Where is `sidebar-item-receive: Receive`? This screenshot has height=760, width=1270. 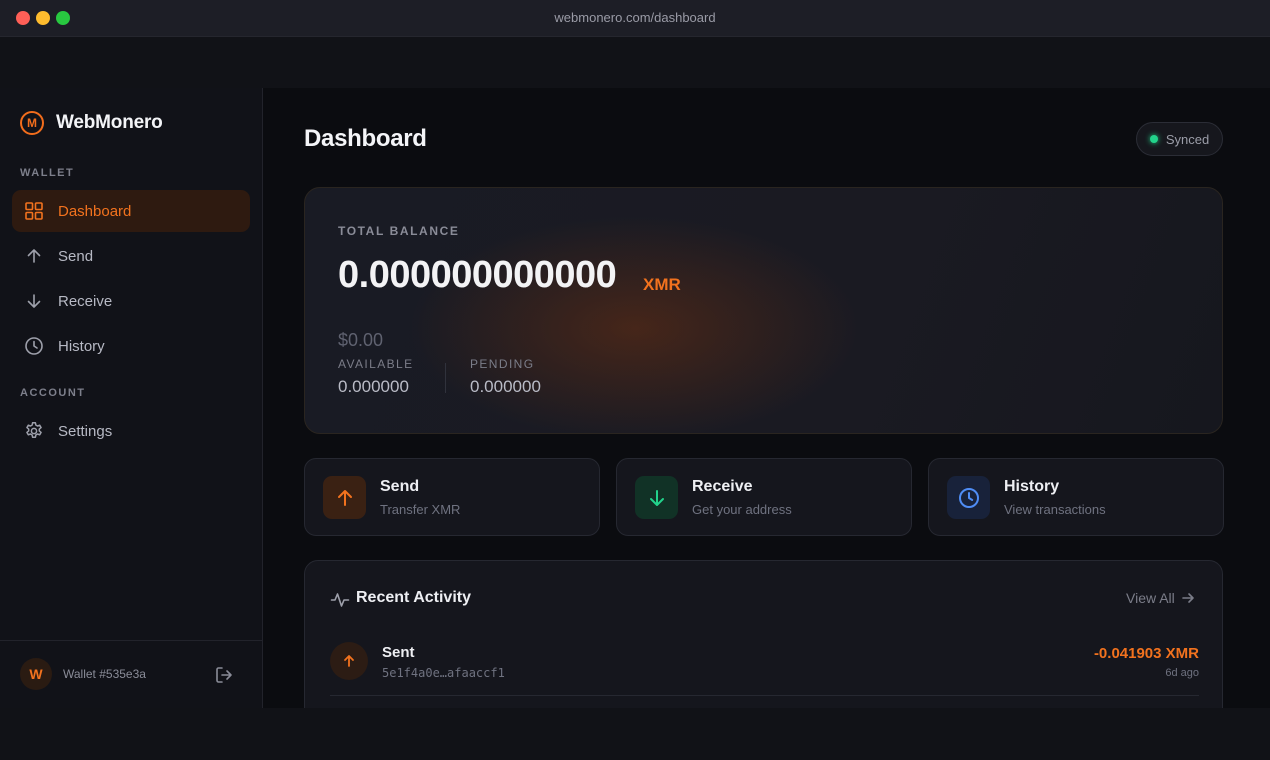 sidebar-item-receive: Receive is located at coordinates (131, 301).